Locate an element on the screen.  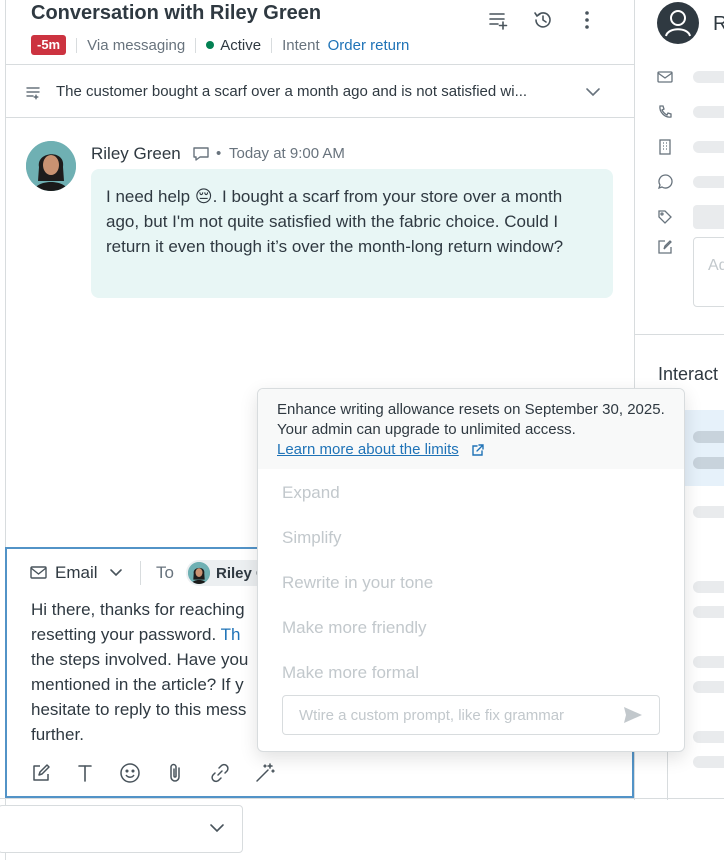
ticket-list-add-icon is located at coordinates (498, 20).